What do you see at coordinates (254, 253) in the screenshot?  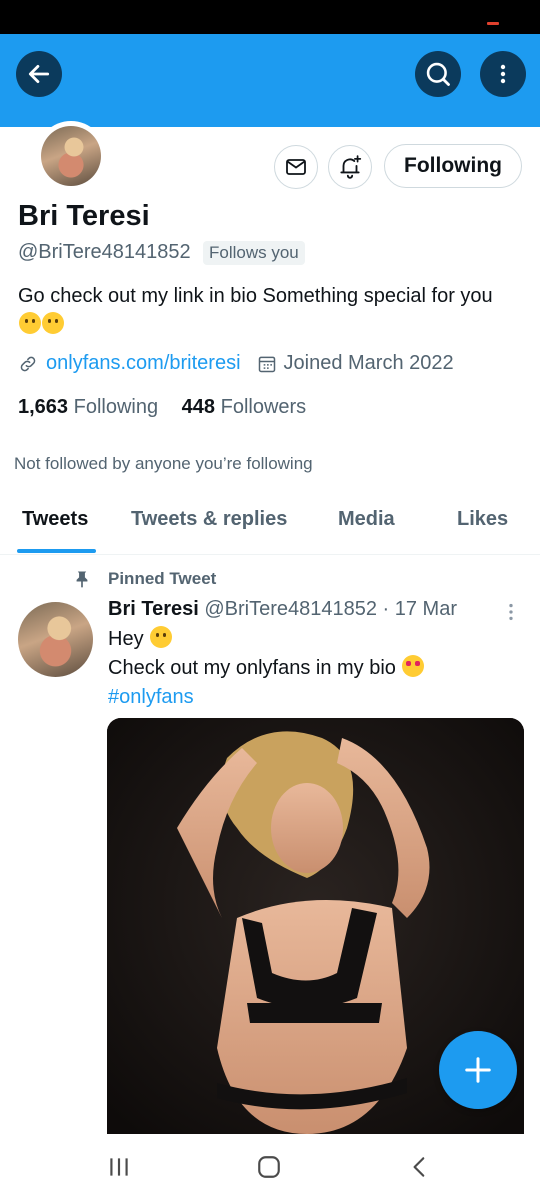 I see `follows-you-badge: Follows you` at bounding box center [254, 253].